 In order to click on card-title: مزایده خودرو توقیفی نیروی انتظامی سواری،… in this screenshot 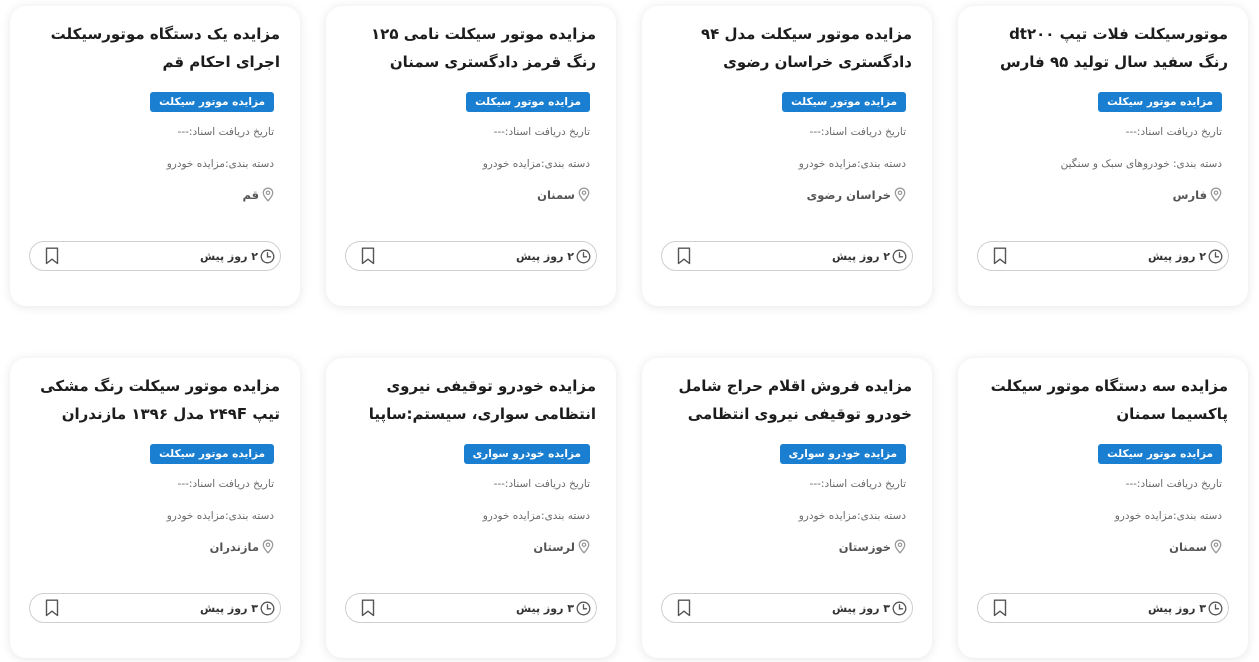, I will do `click(470, 401)`.